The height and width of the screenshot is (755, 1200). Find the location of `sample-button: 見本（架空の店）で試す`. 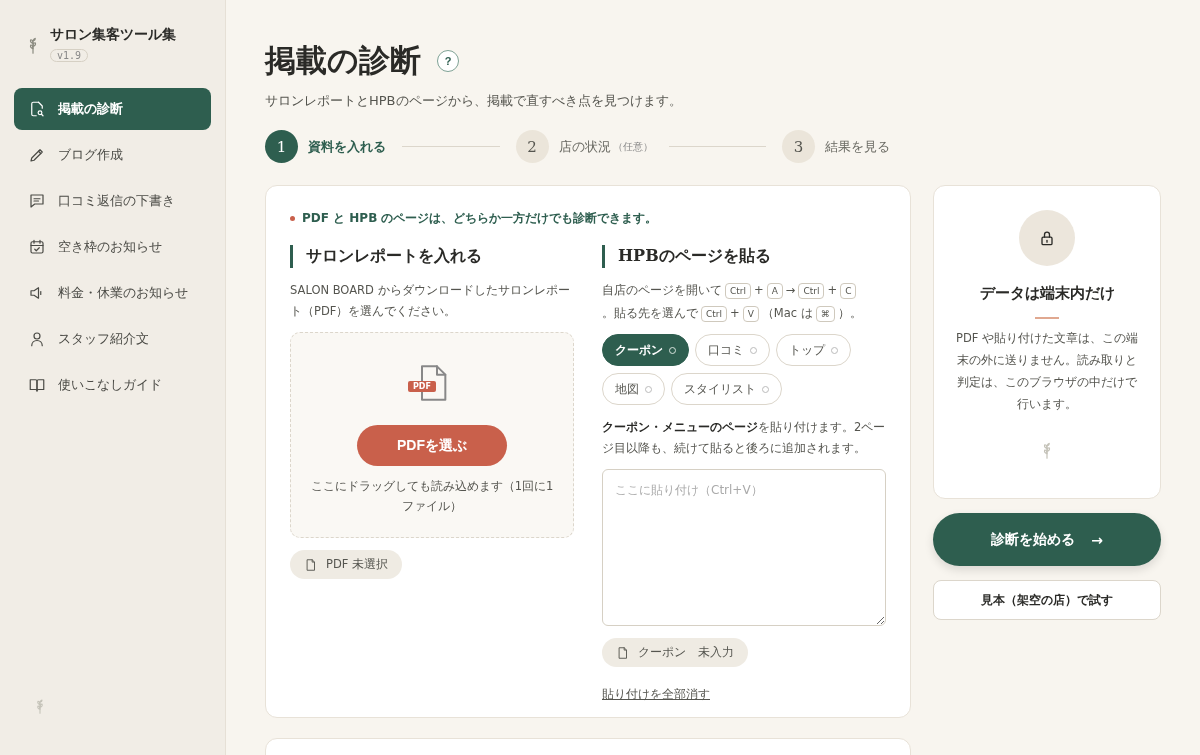

sample-button: 見本（架空の店）で試す is located at coordinates (1047, 600).